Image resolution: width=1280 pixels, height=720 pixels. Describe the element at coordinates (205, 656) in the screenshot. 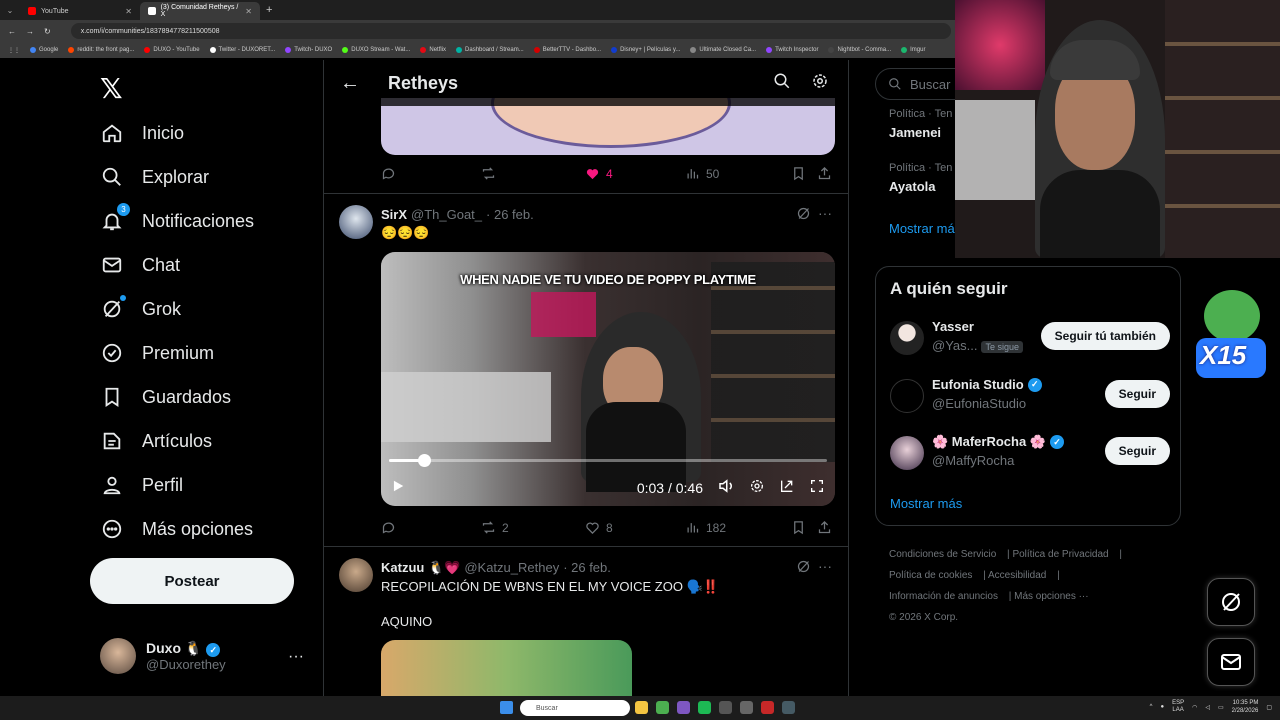

I see `account-switcher: Duxo 🐧 ✓ @Duxorethey ···` at that location.